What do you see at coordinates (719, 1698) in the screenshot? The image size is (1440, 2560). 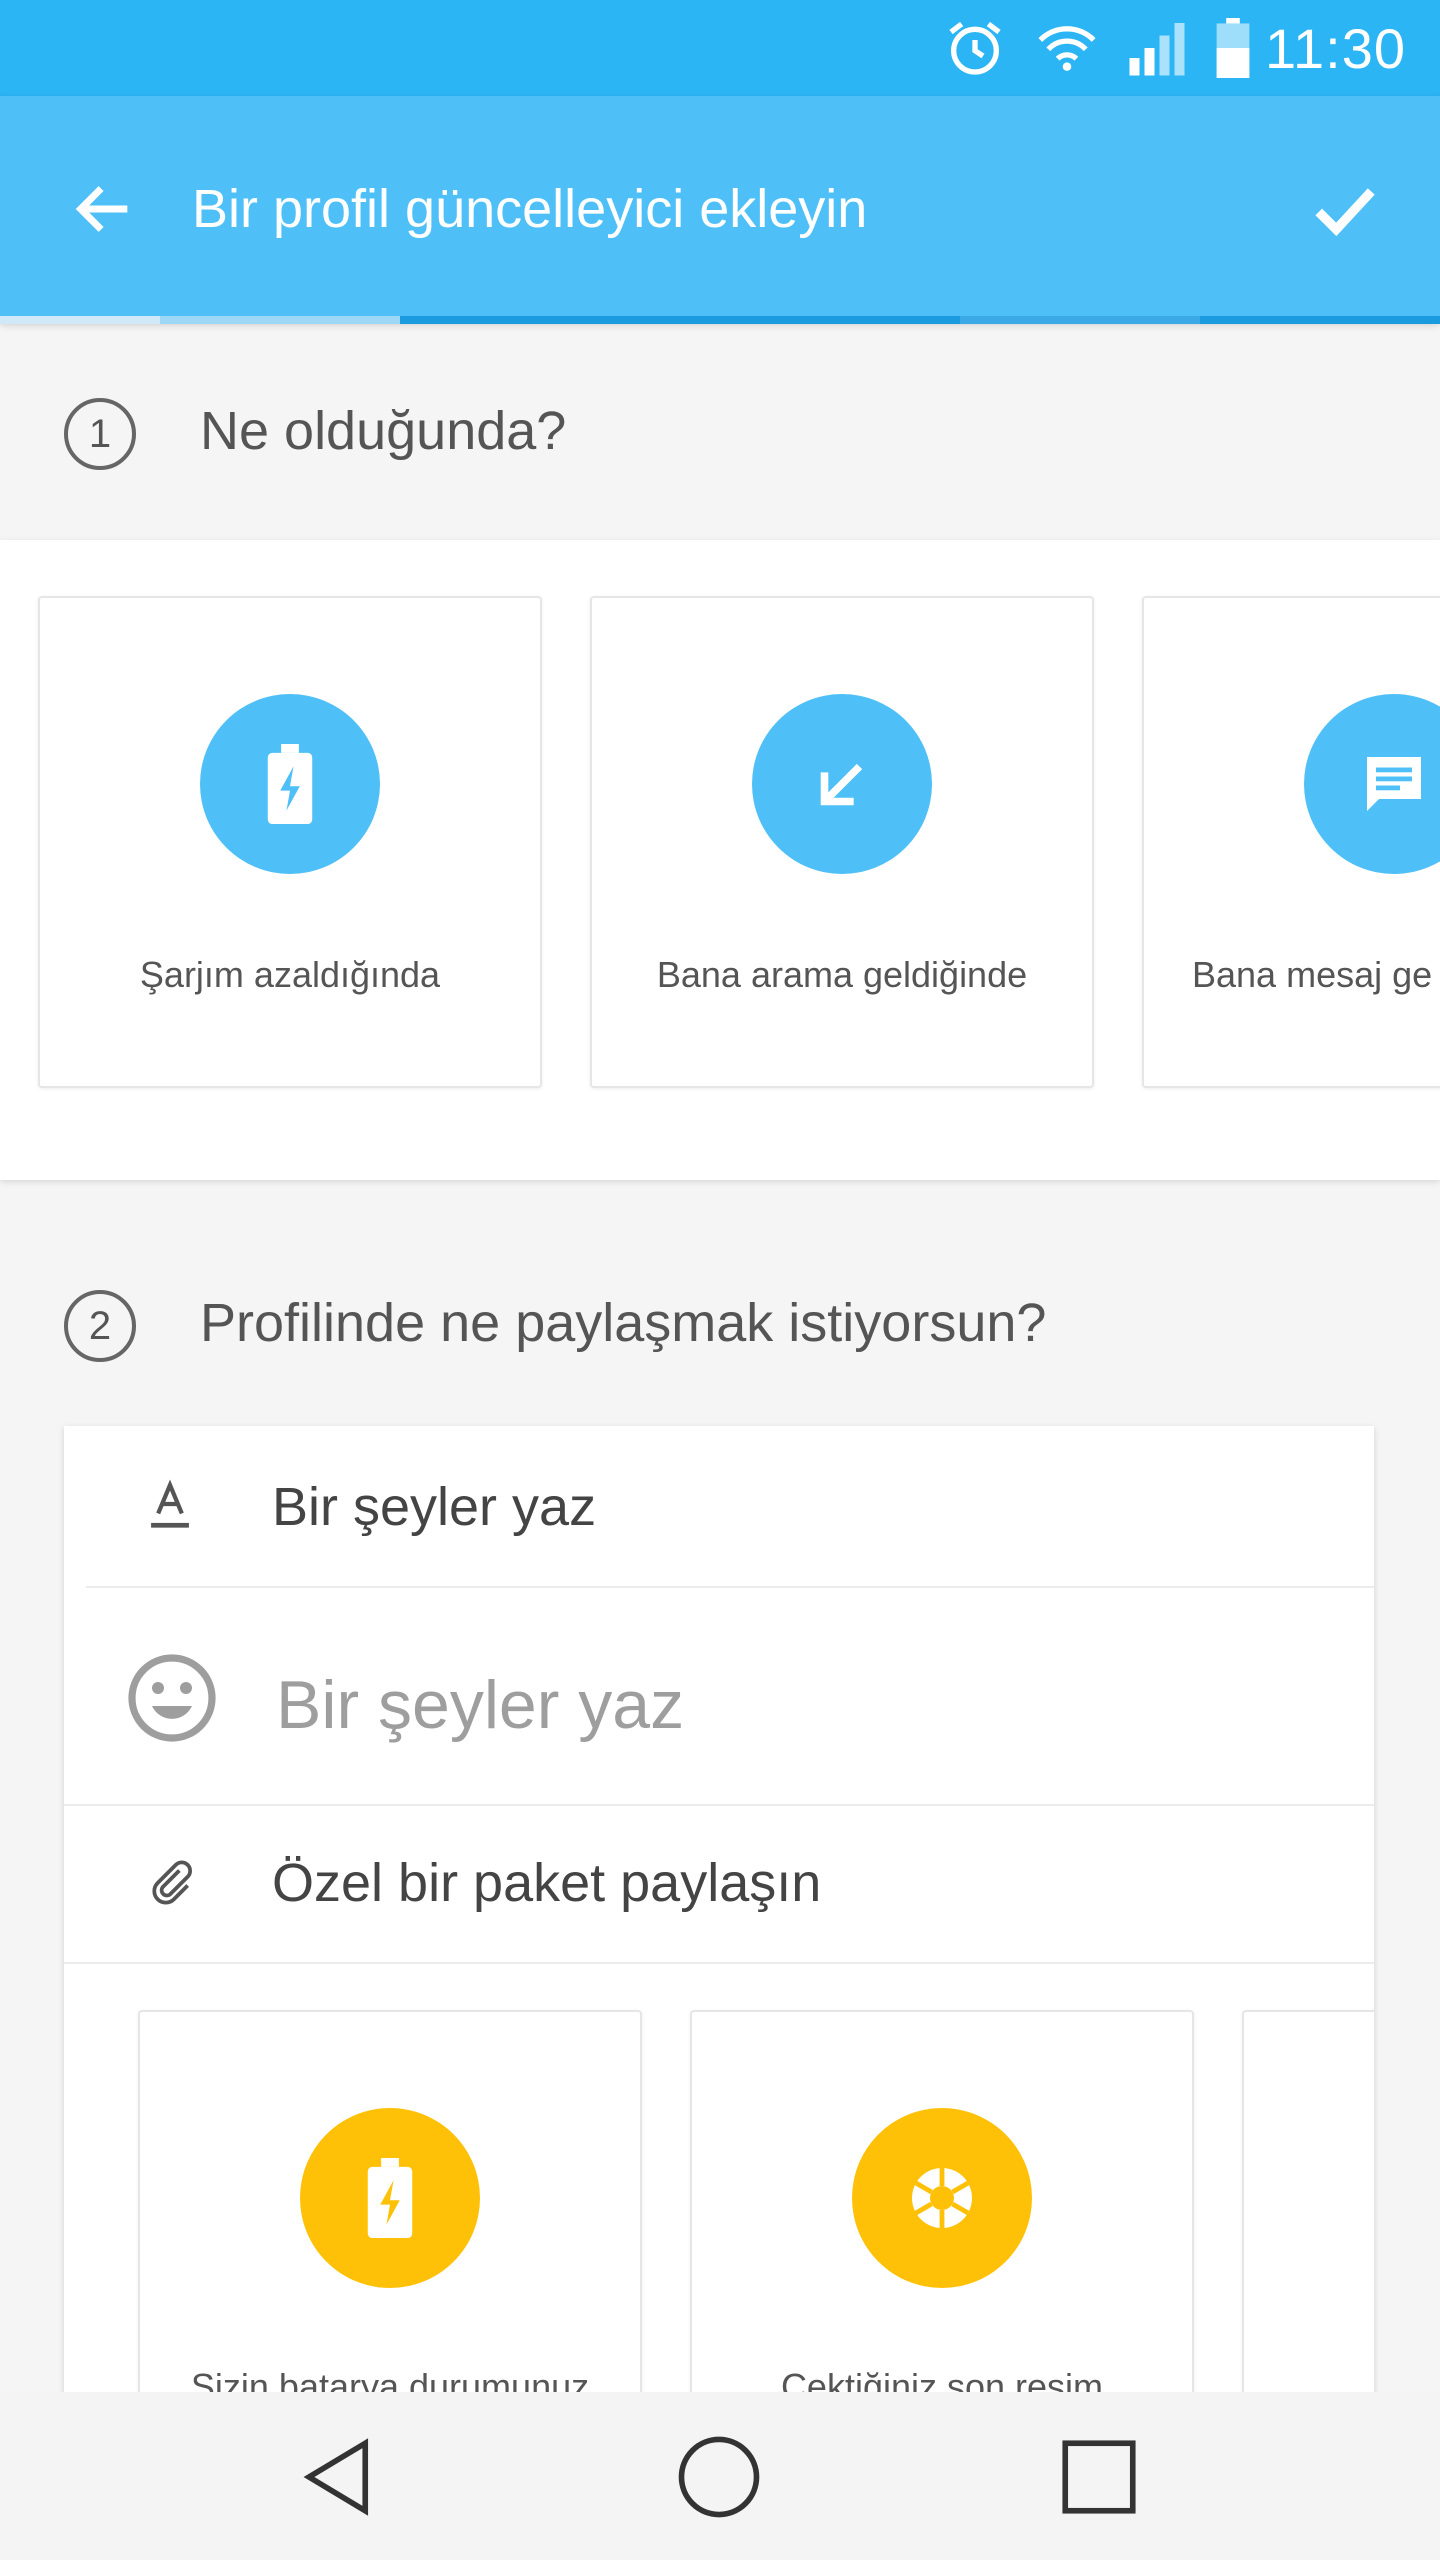 I see `text-input-row: Bir şeyler yaz` at bounding box center [719, 1698].